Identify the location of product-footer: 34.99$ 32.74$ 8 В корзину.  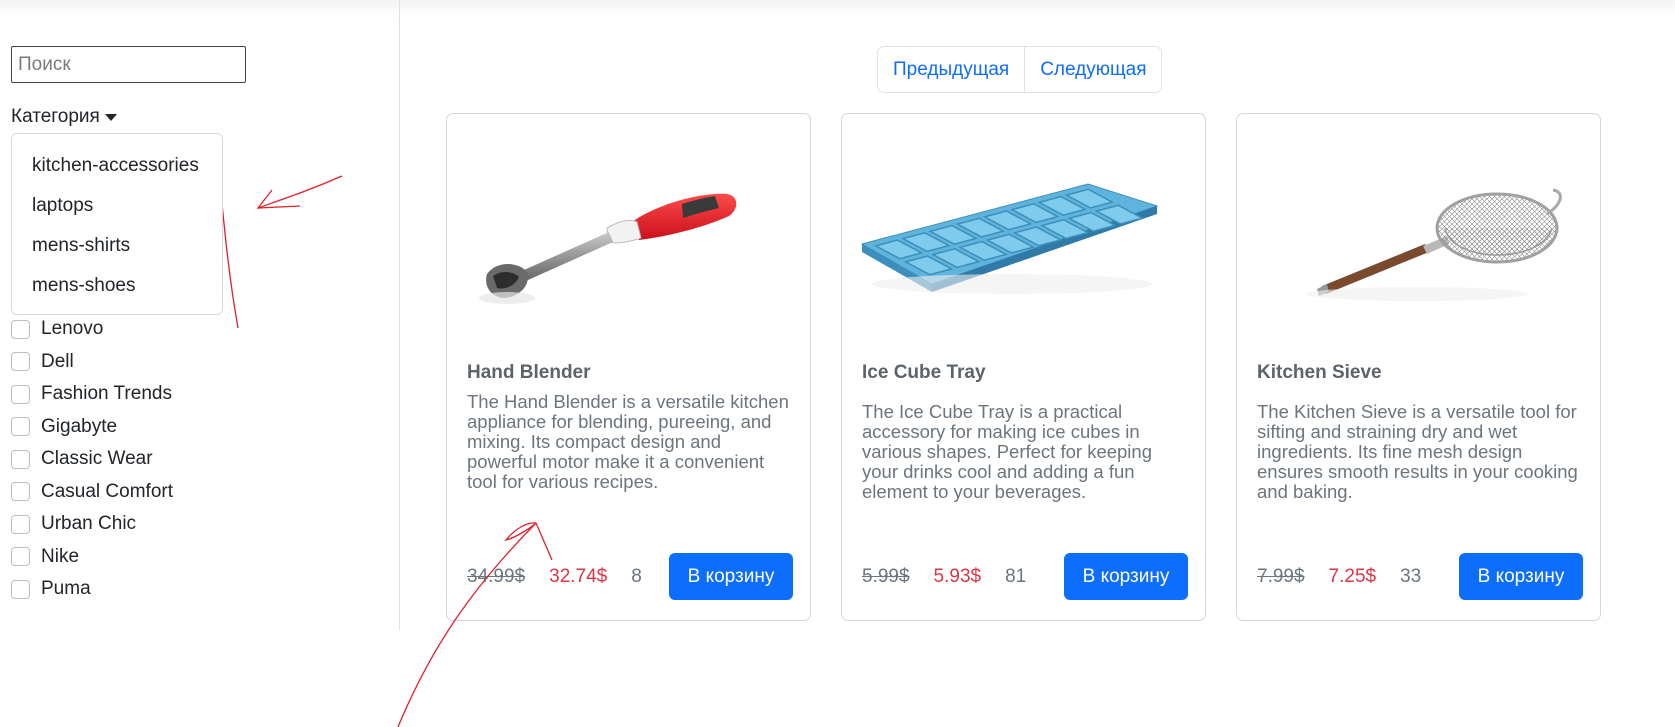
(630, 576).